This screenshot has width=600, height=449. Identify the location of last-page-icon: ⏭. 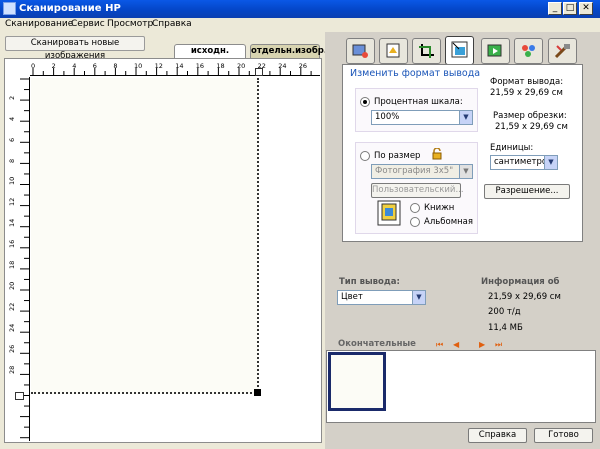
(498, 345).